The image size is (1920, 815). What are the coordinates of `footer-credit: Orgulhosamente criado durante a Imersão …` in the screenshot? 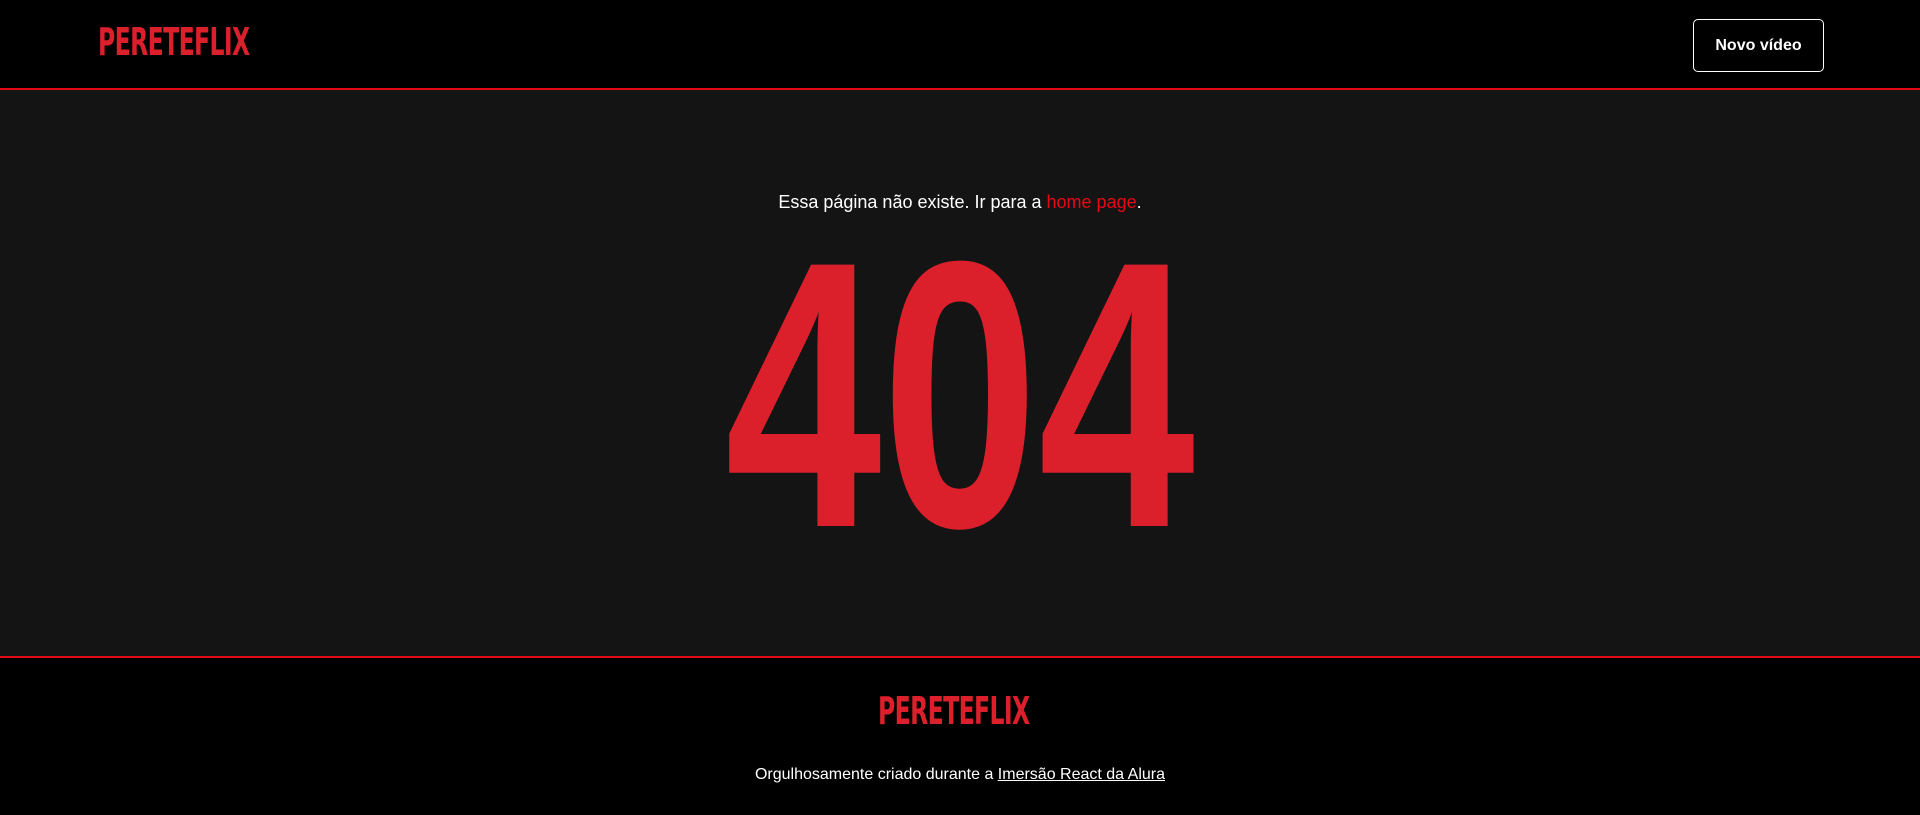 It's located at (960, 775).